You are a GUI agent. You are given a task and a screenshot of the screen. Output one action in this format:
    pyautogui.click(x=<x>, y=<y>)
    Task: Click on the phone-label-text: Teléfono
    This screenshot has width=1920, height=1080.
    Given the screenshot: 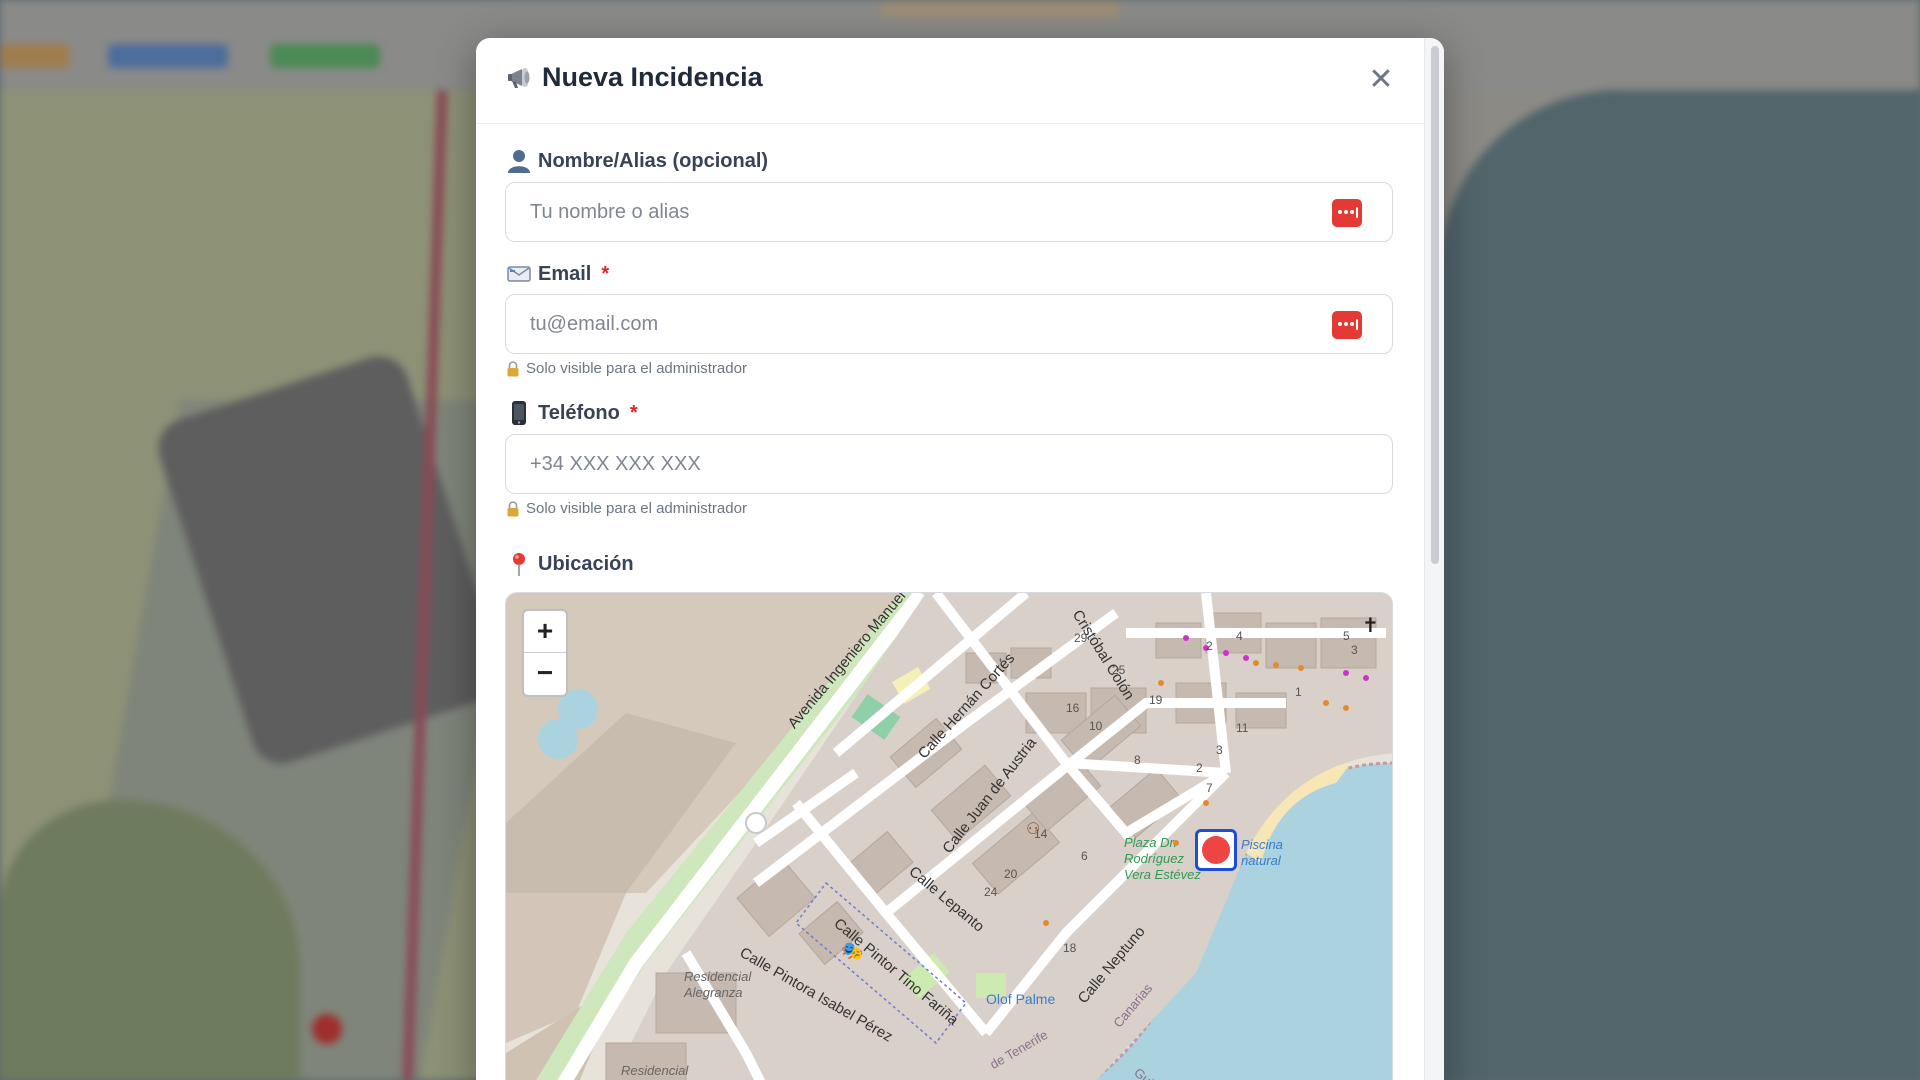 What is the action you would take?
    pyautogui.click(x=579, y=412)
    